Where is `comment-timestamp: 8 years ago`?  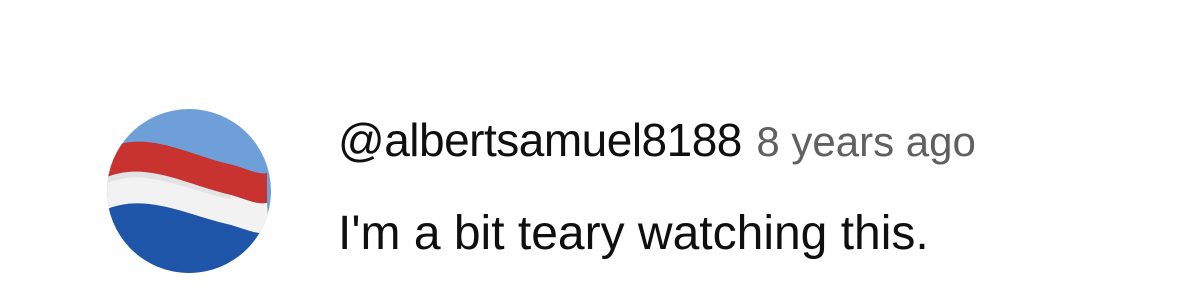
comment-timestamp: 8 years ago is located at coordinates (865, 141).